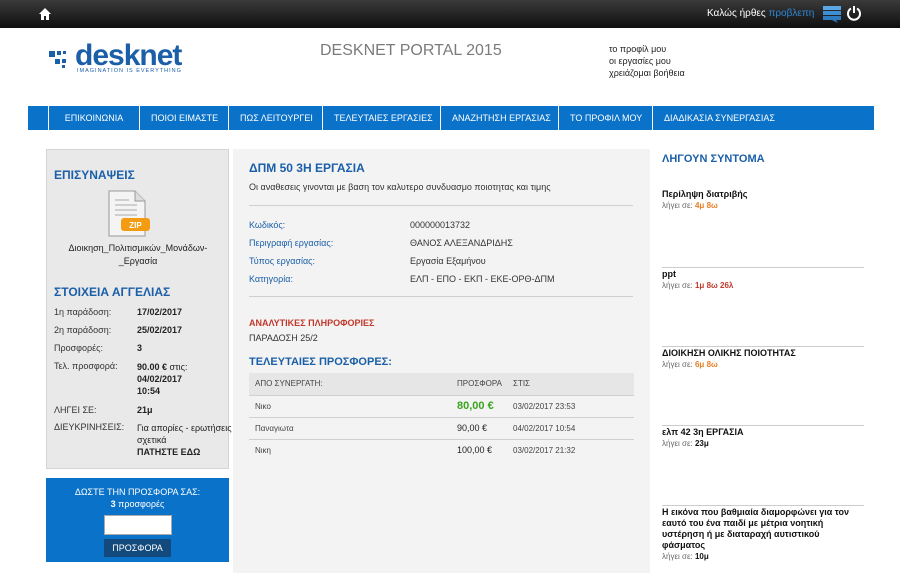 Image resolution: width=900 pixels, height=575 pixels. Describe the element at coordinates (132, 58) in the screenshot. I see `desknet-logo: desknet IMAGINATION IS EVERYTHING` at that location.